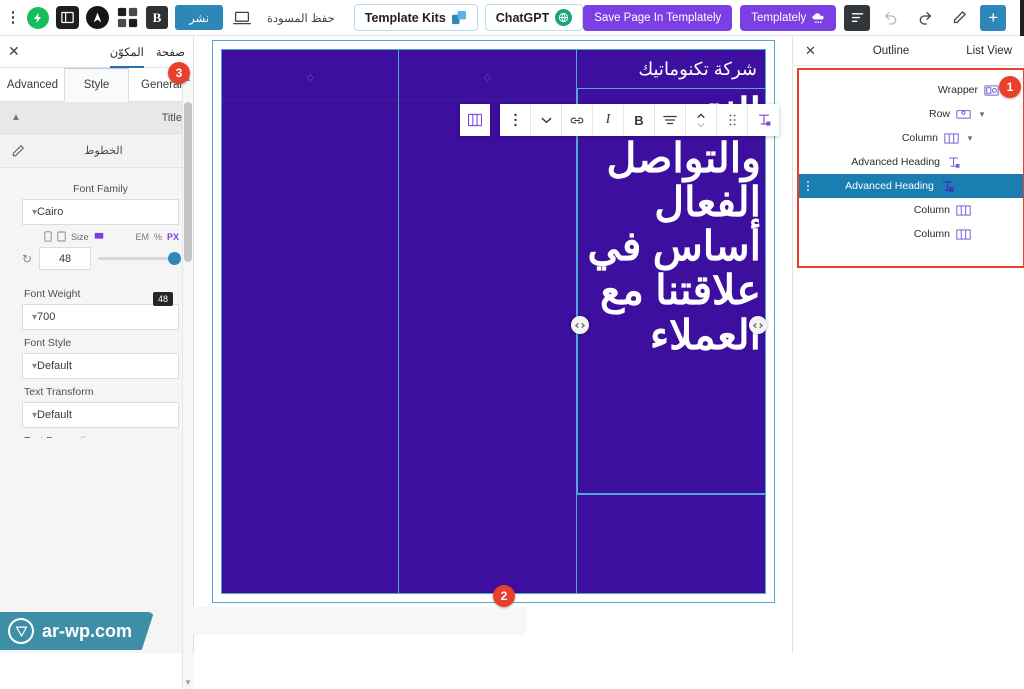 Image resolution: width=1024 pixels, height=689 pixels. I want to click on tree-label: Column, so click(931, 234).